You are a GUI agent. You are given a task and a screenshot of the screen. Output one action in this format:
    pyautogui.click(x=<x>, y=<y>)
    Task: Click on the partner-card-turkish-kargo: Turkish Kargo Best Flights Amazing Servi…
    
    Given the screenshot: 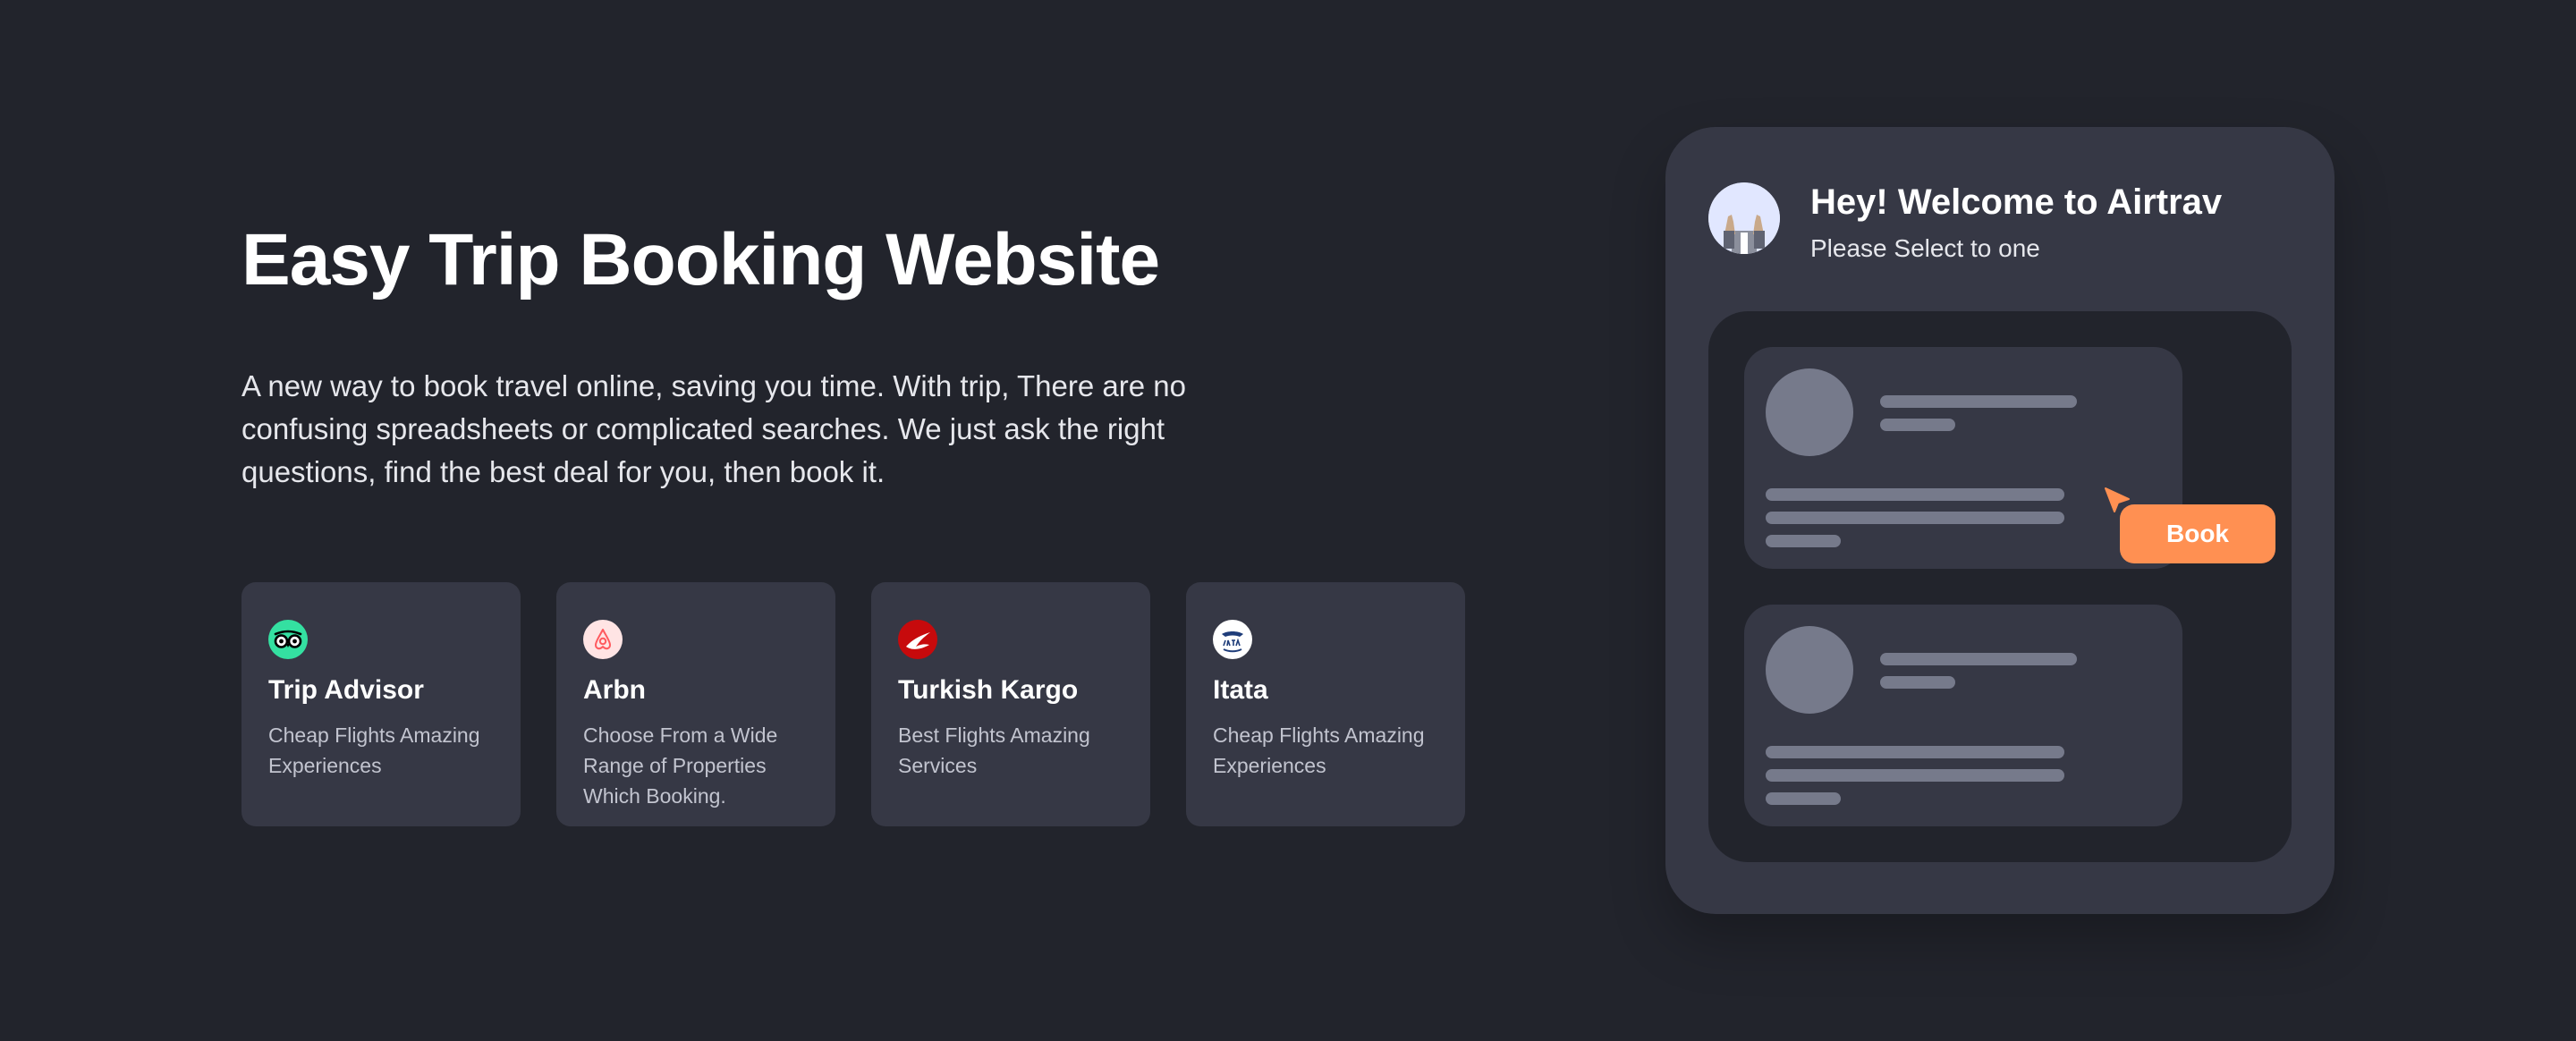 What is the action you would take?
    pyautogui.click(x=1010, y=704)
    